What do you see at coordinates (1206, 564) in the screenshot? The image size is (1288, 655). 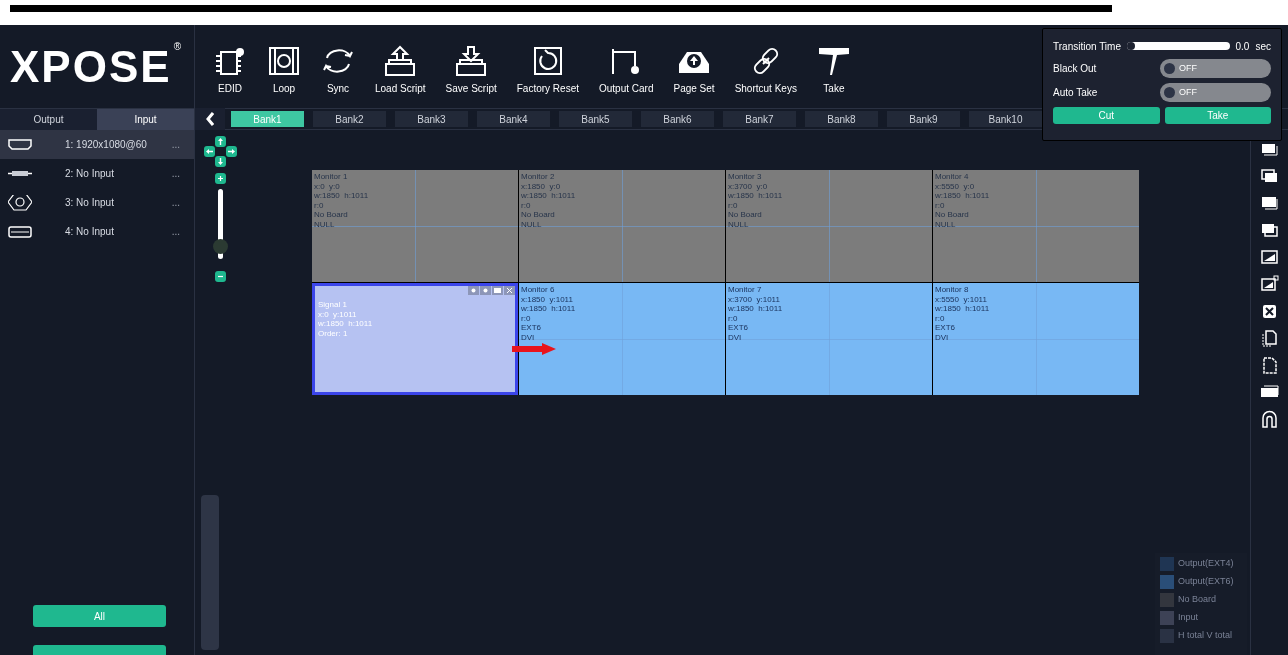 I see `legend-label: Output(EXT4)` at bounding box center [1206, 564].